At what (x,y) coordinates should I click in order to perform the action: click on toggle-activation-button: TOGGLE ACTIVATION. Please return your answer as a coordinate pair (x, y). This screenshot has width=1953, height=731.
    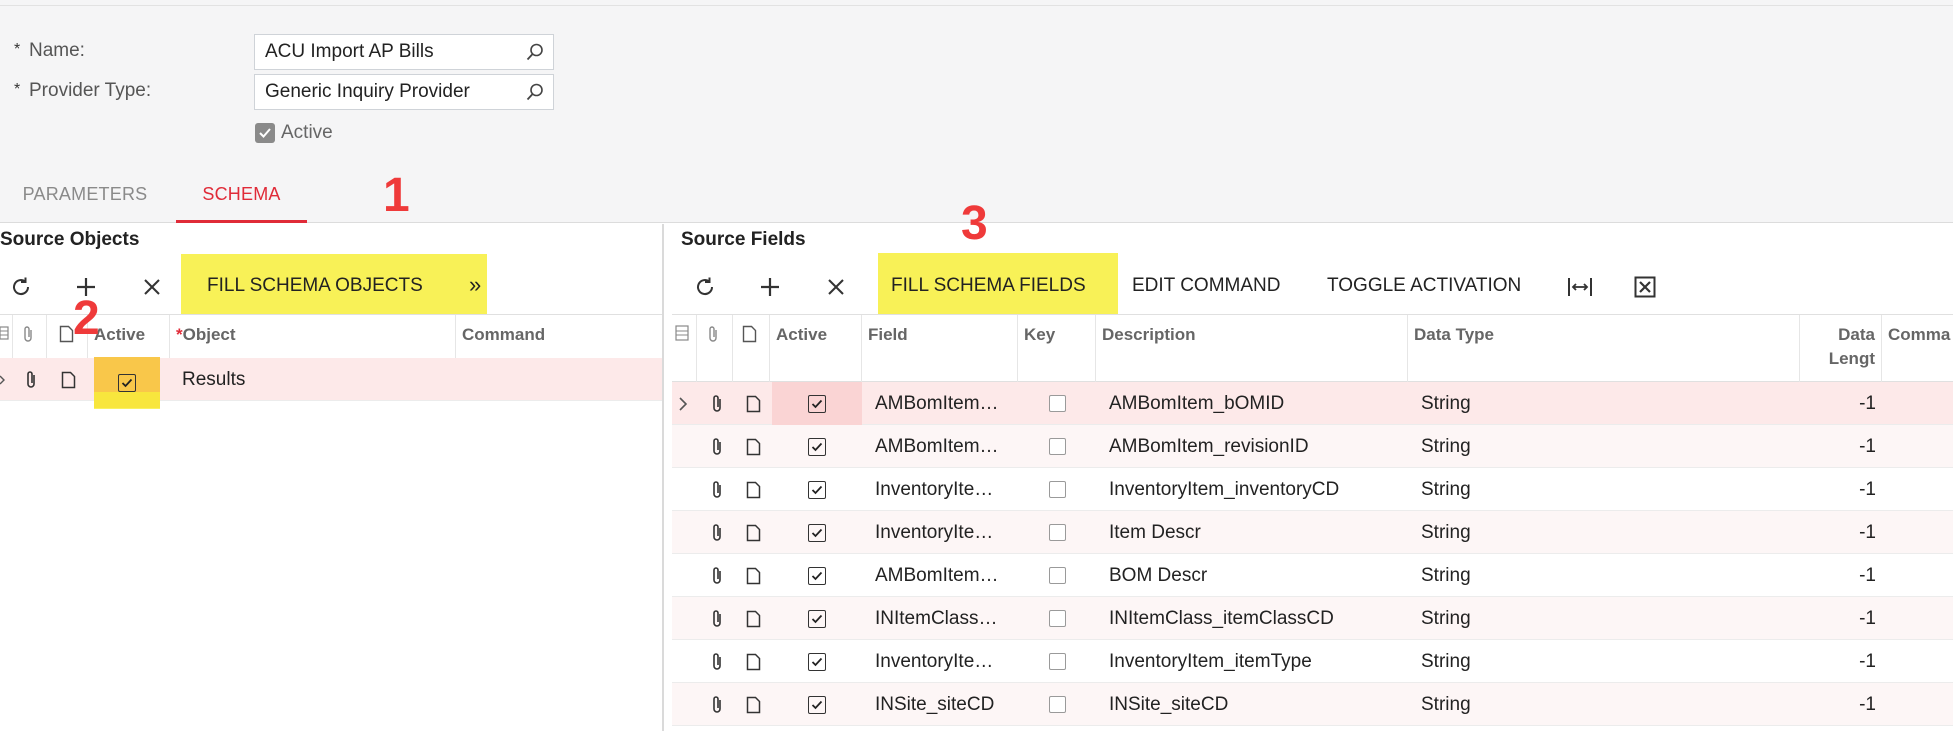
    Looking at the image, I should click on (1424, 286).